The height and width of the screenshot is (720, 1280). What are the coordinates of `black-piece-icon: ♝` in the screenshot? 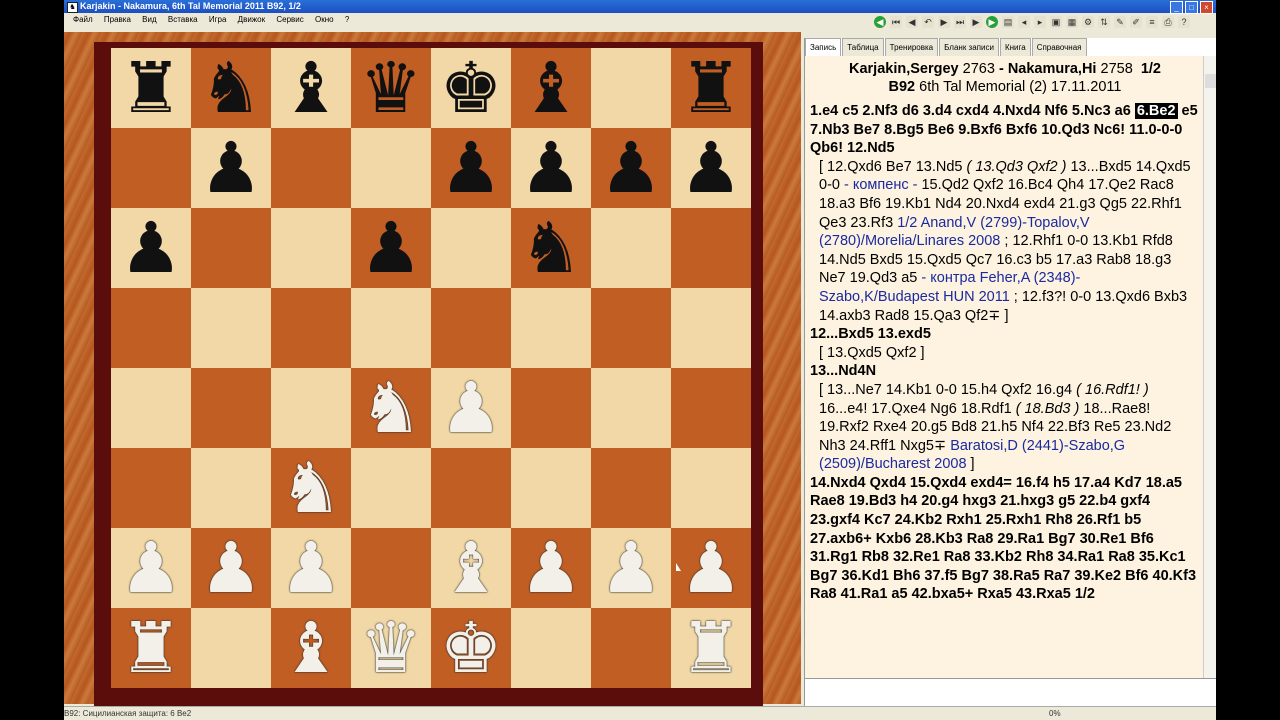 It's located at (311, 88).